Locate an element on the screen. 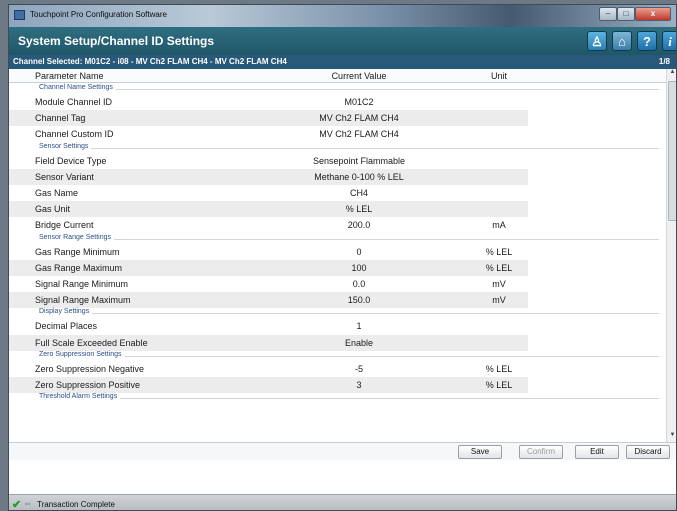 The image size is (677, 511). table-row: Channel Custom ID MV Ch2 FLAM CH4 is located at coordinates (268, 134).